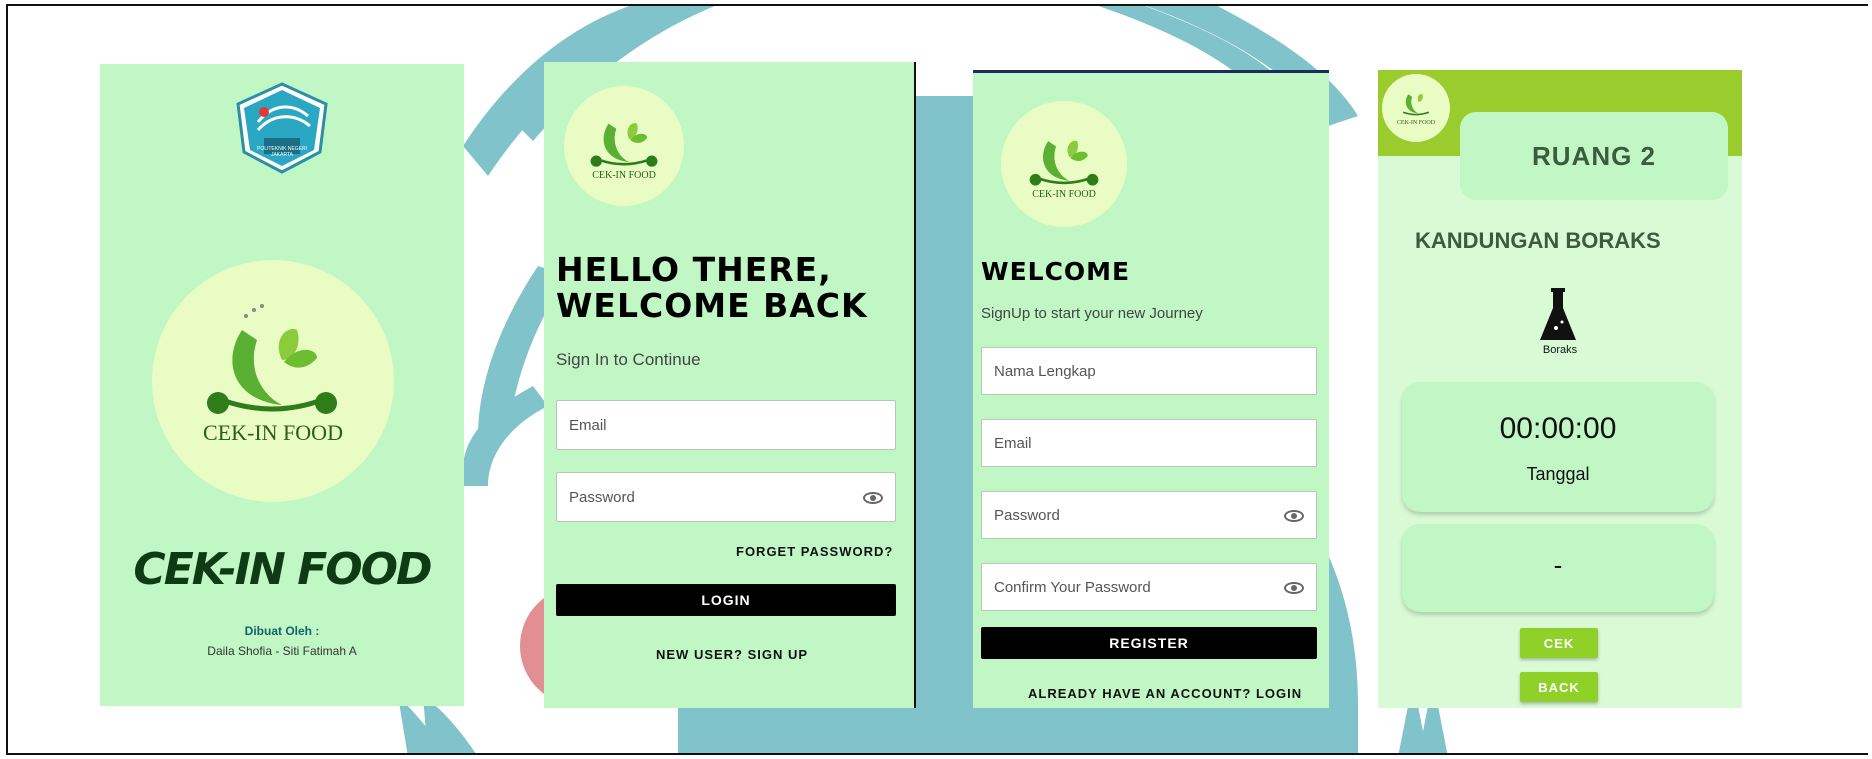 The width and height of the screenshot is (1872, 759). What do you see at coordinates (282, 128) in the screenshot?
I see `polytechnic-badge-icon` at bounding box center [282, 128].